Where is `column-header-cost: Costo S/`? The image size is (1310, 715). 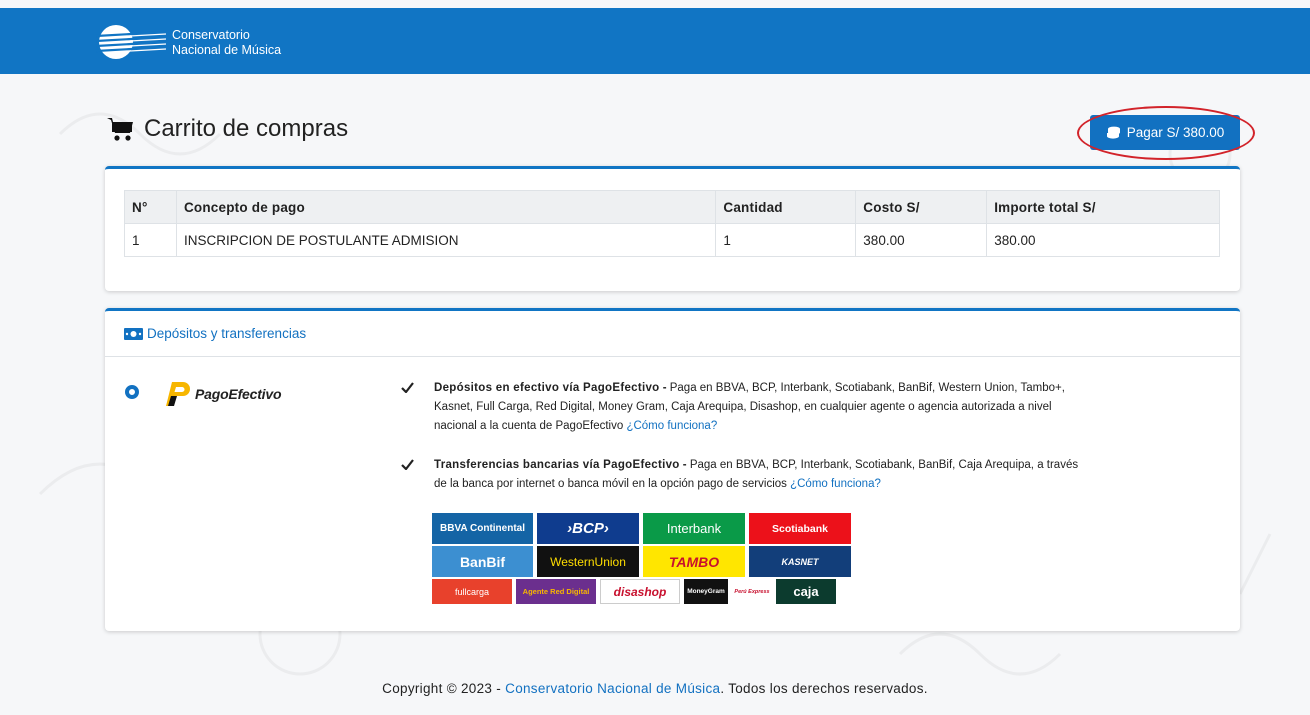
column-header-cost: Costo S/ is located at coordinates (921, 207).